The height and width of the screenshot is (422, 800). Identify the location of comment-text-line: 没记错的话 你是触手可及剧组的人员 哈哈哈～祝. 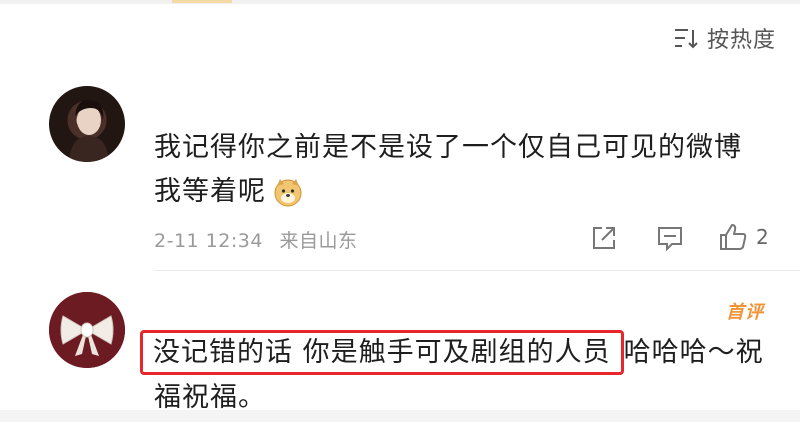
(452, 353).